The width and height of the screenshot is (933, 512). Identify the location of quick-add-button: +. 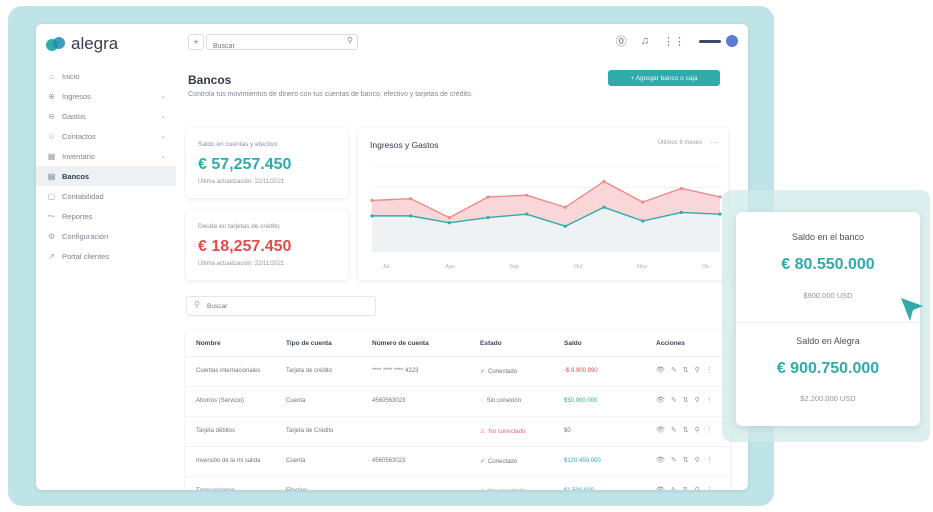
(196, 42).